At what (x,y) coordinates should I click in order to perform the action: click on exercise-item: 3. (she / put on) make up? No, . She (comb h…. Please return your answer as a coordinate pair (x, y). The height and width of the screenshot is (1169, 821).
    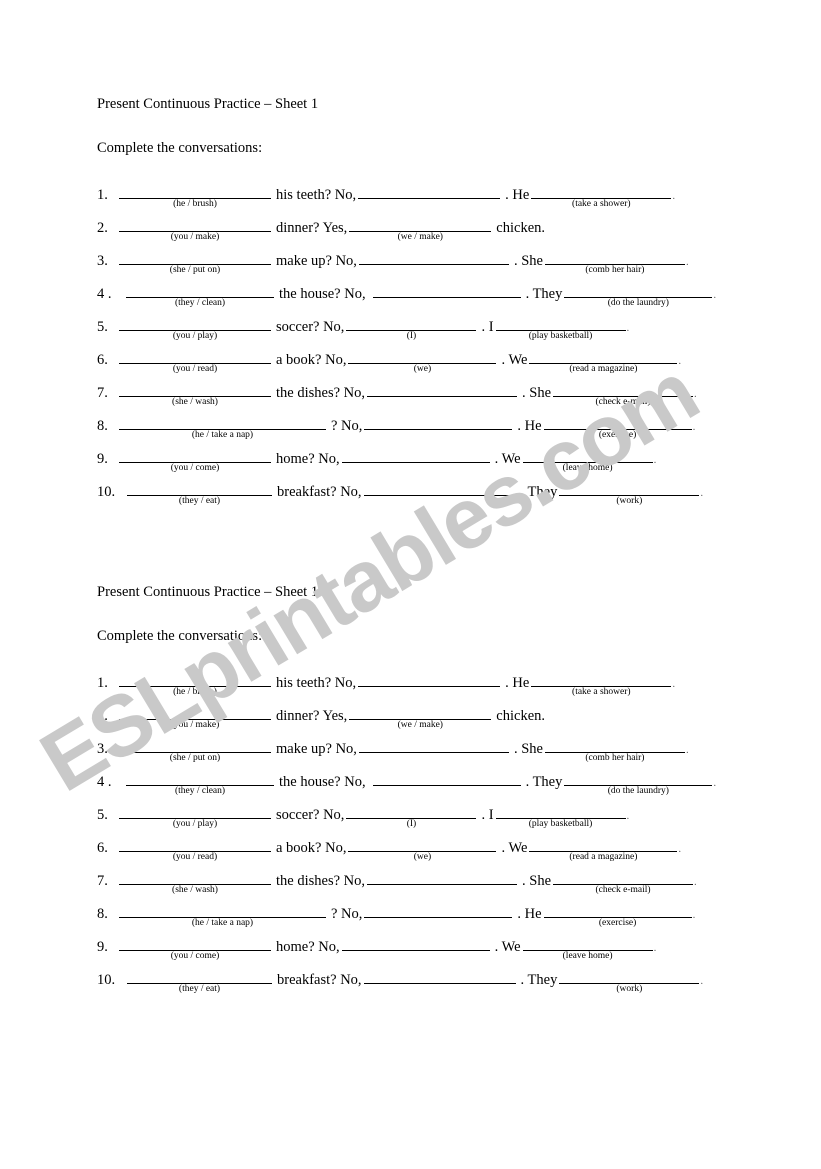
    Looking at the image, I should click on (427, 265).